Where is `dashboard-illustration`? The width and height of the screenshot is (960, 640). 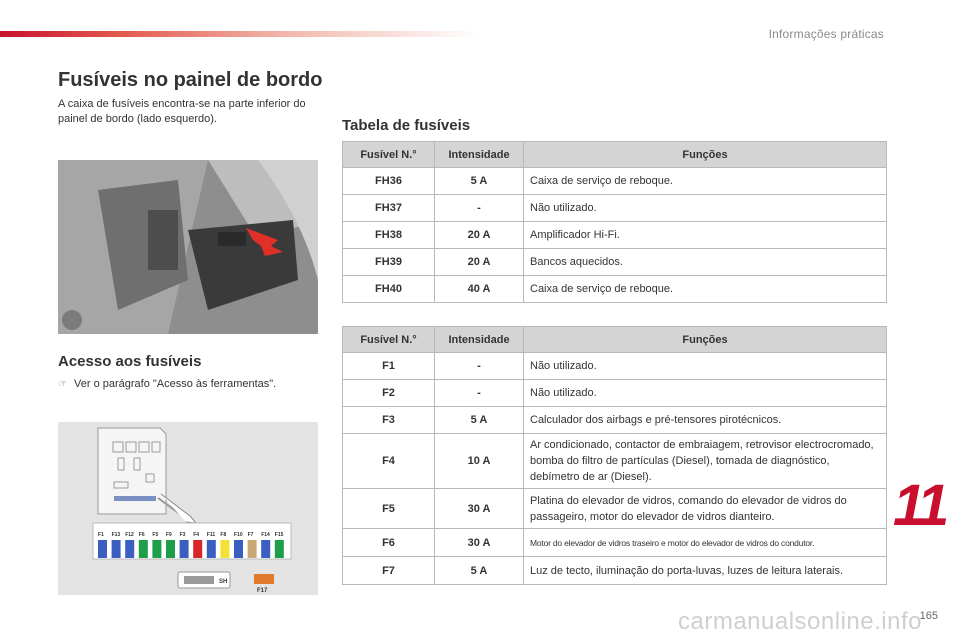
dashboard-illustration is located at coordinates (188, 247).